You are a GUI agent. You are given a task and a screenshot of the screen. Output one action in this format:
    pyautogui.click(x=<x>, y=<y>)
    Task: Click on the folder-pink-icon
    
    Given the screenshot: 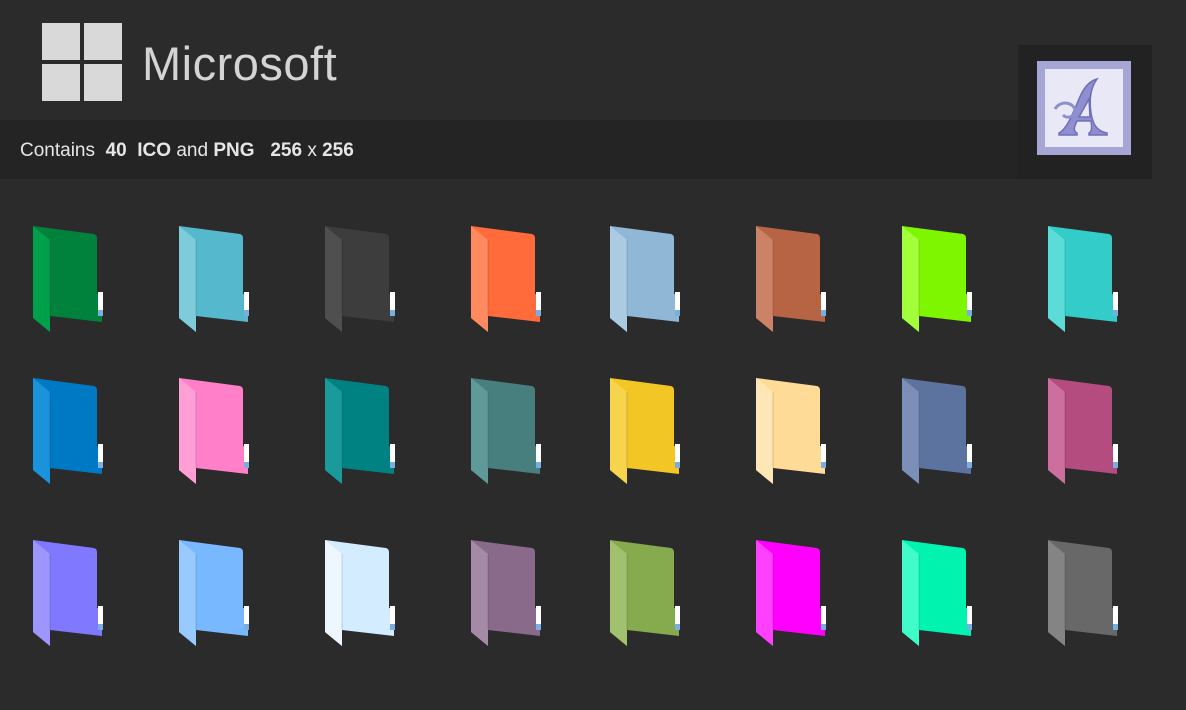 What is the action you would take?
    pyautogui.click(x=218, y=433)
    